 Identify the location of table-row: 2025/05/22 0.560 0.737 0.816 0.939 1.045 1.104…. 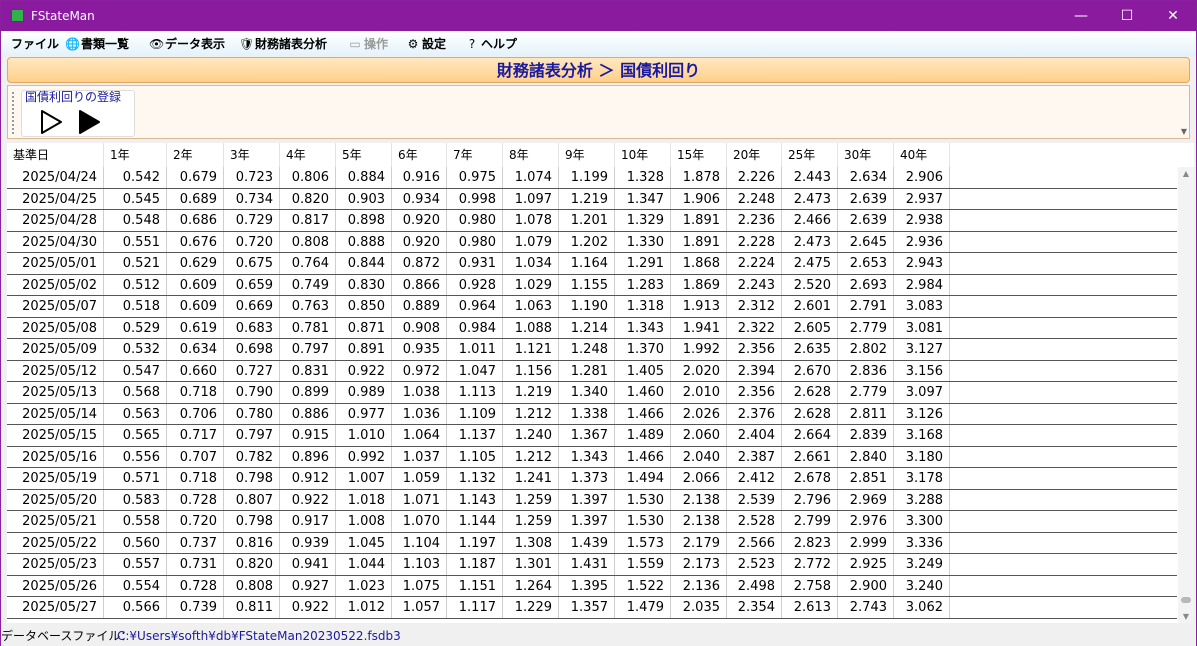
(592, 543).